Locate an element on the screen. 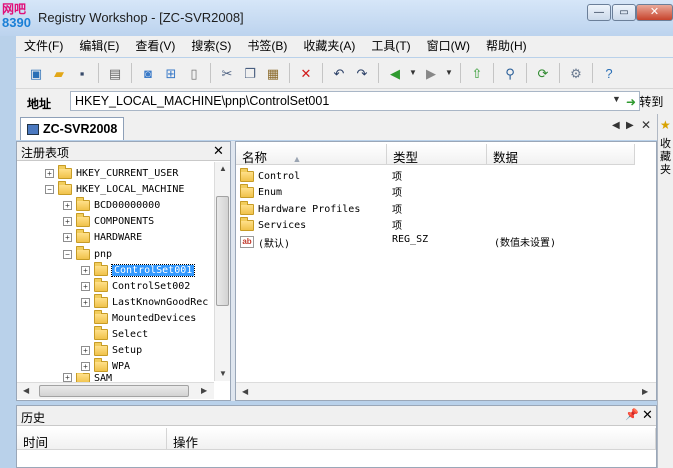 The image size is (673, 468). tree-node-selected: + ControlSet001 is located at coordinates (138, 269).